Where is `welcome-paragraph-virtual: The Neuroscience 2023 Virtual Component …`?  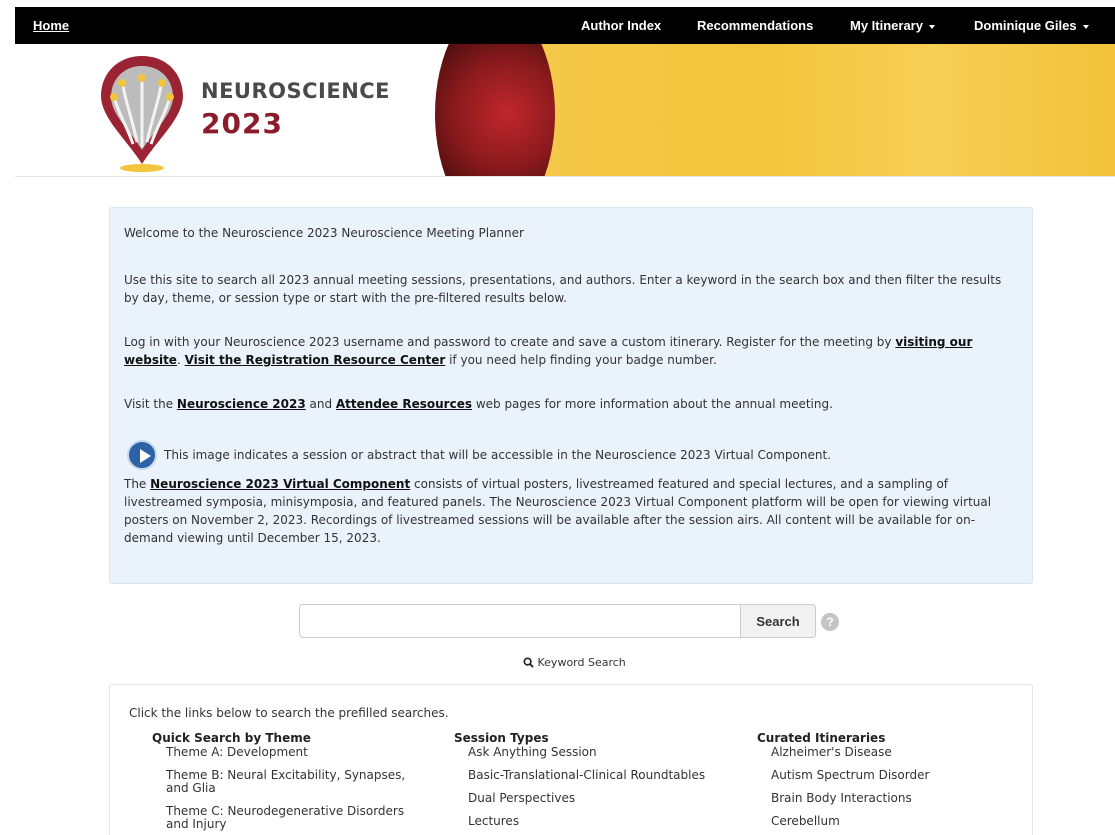 welcome-paragraph-virtual: The Neuroscience 2023 Virtual Component … is located at coordinates (564, 511).